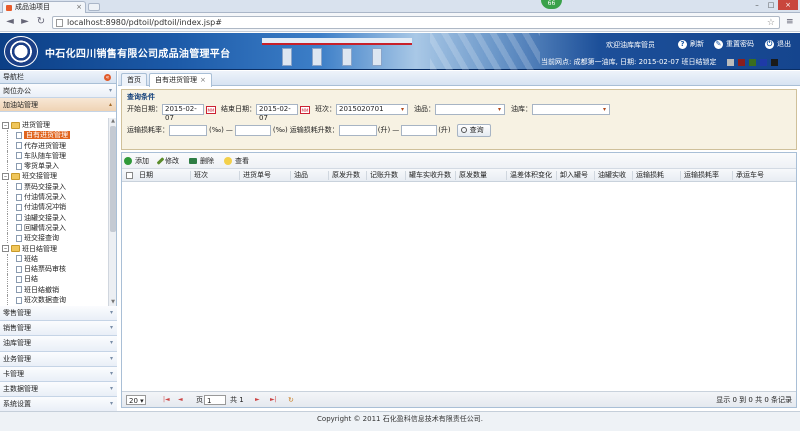 The image size is (800, 431). What do you see at coordinates (531, 175) in the screenshot?
I see `column-header: 温差体积变化` at bounding box center [531, 175].